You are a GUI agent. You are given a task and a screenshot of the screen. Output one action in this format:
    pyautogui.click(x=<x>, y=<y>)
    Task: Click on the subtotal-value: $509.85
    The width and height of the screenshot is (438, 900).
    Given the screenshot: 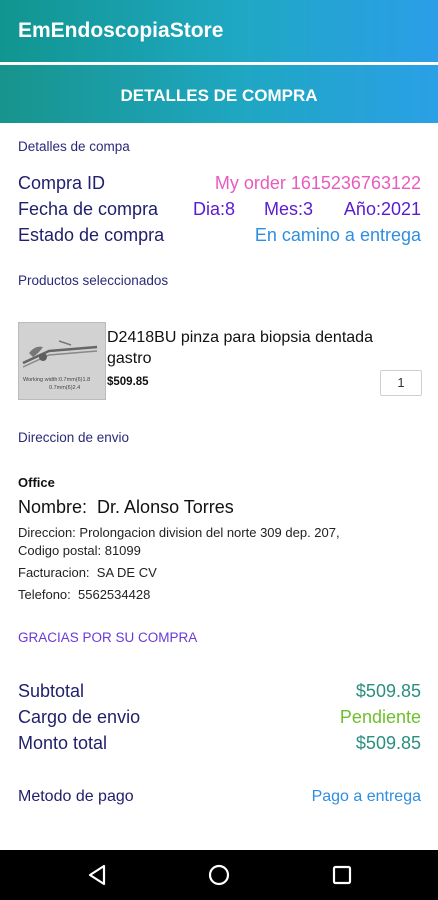 What is the action you would take?
    pyautogui.click(x=388, y=691)
    